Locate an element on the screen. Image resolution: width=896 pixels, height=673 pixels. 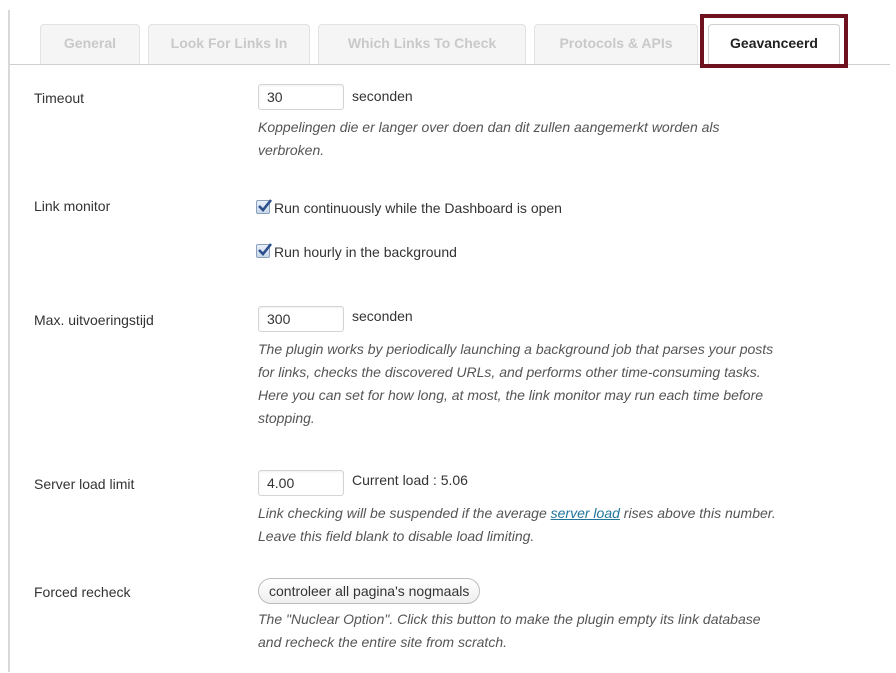
current-load-value: 5.06 is located at coordinates (454, 480).